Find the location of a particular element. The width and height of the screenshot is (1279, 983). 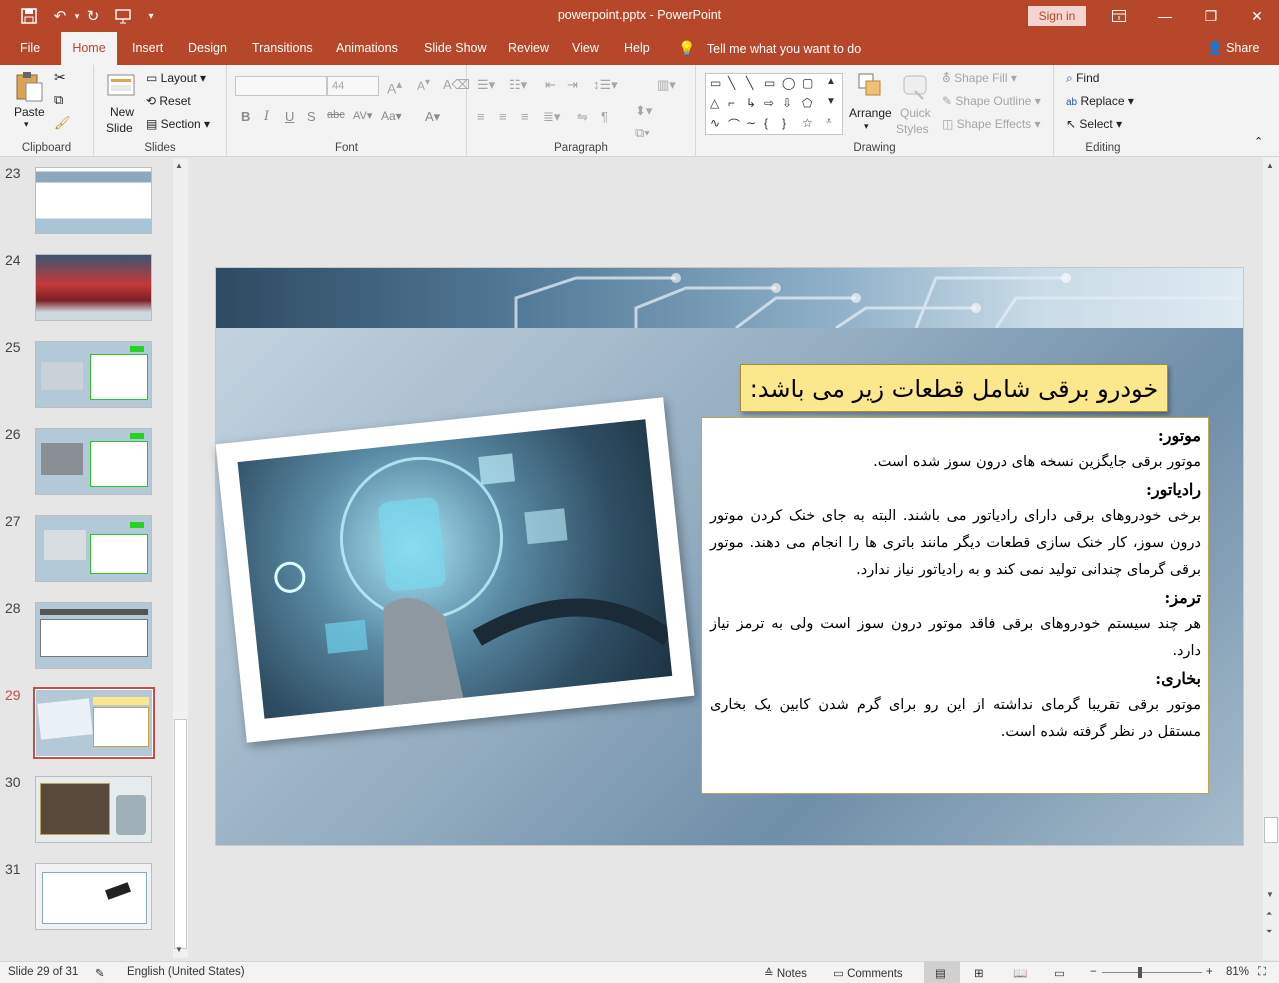

new-slide-button-line2: Slide is located at coordinates (119, 128).